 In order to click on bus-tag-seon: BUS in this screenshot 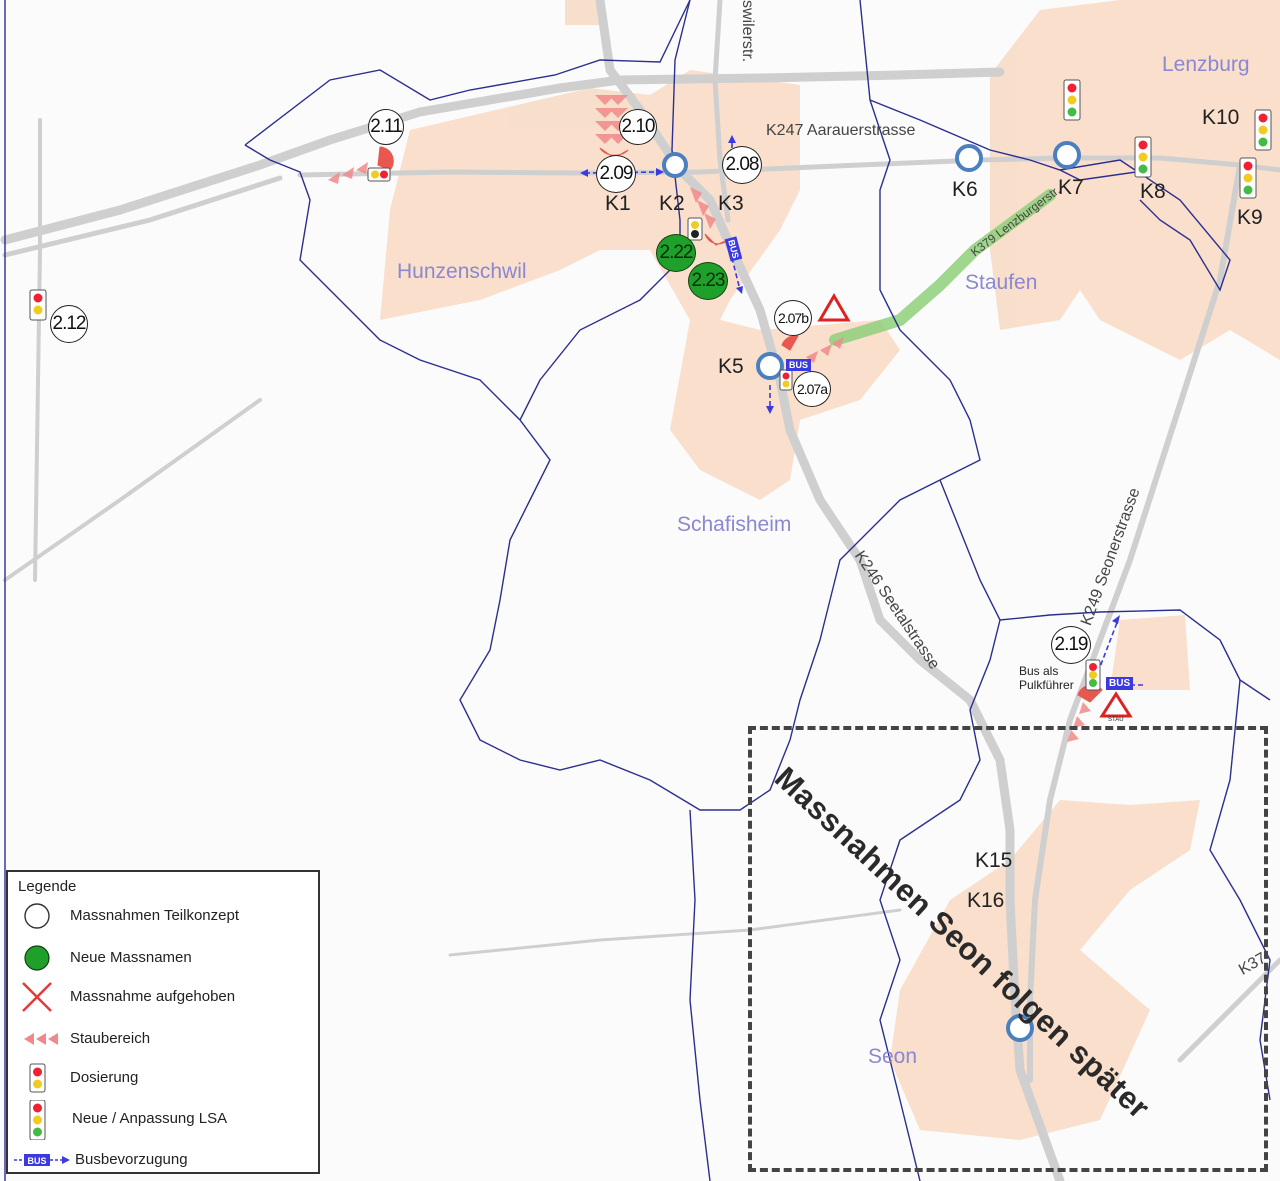, I will do `click(1120, 683)`.